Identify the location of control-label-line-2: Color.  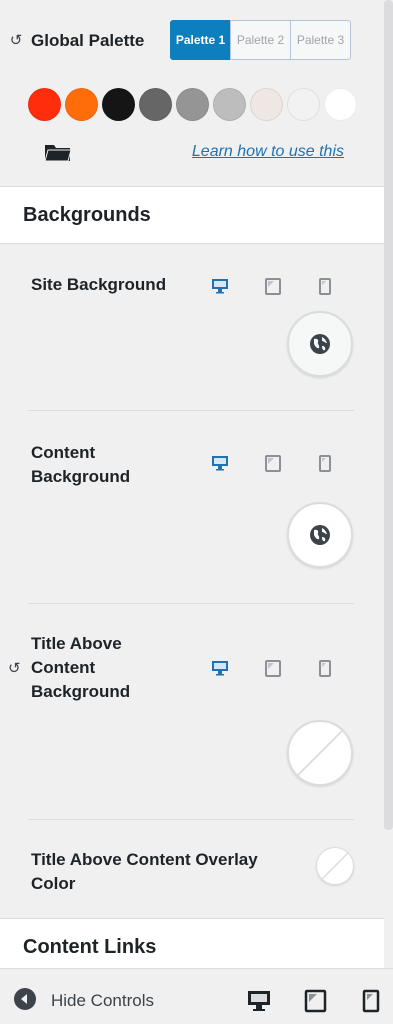
(53, 883).